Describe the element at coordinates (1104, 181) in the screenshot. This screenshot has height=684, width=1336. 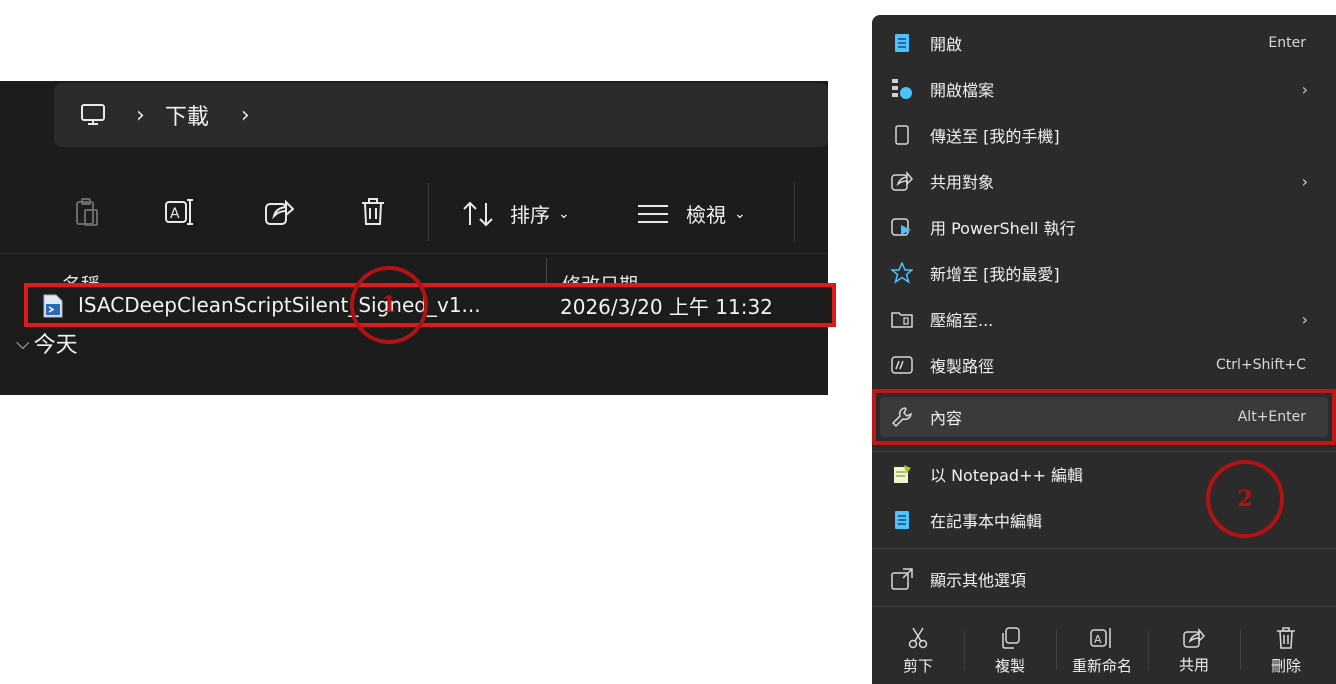
I see `menu-item-share-with: 共用對象 ›` at that location.